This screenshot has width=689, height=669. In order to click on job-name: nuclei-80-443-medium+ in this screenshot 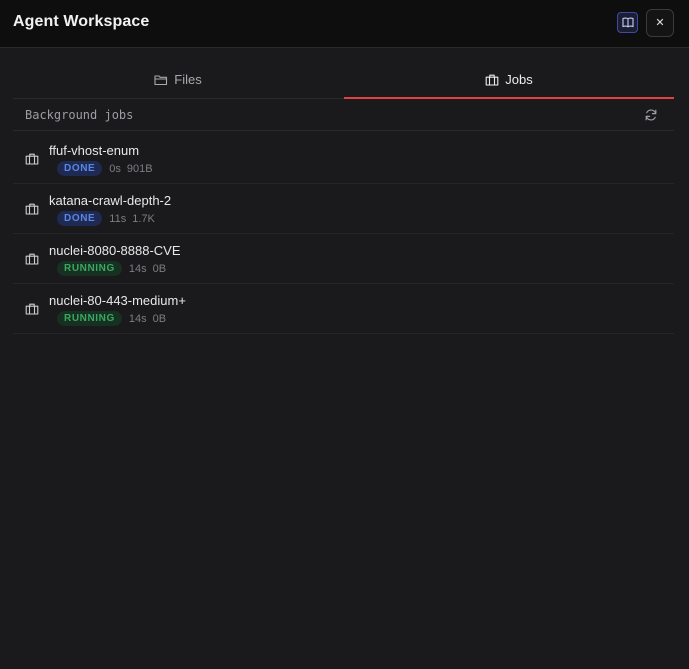, I will do `click(117, 300)`.